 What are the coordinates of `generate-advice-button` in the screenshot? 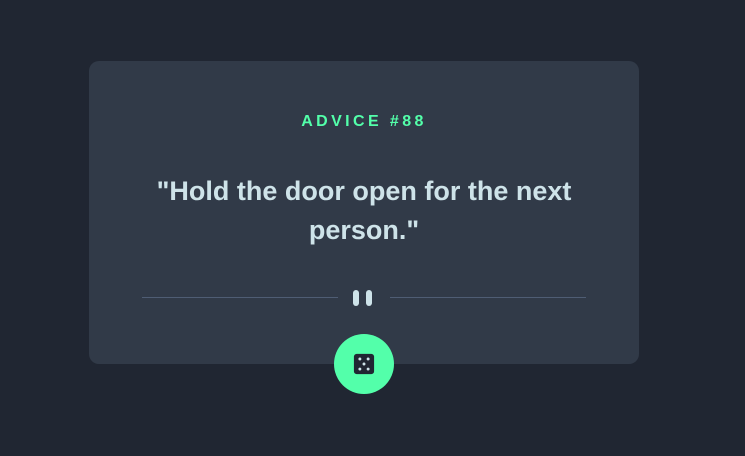 It's located at (364, 364).